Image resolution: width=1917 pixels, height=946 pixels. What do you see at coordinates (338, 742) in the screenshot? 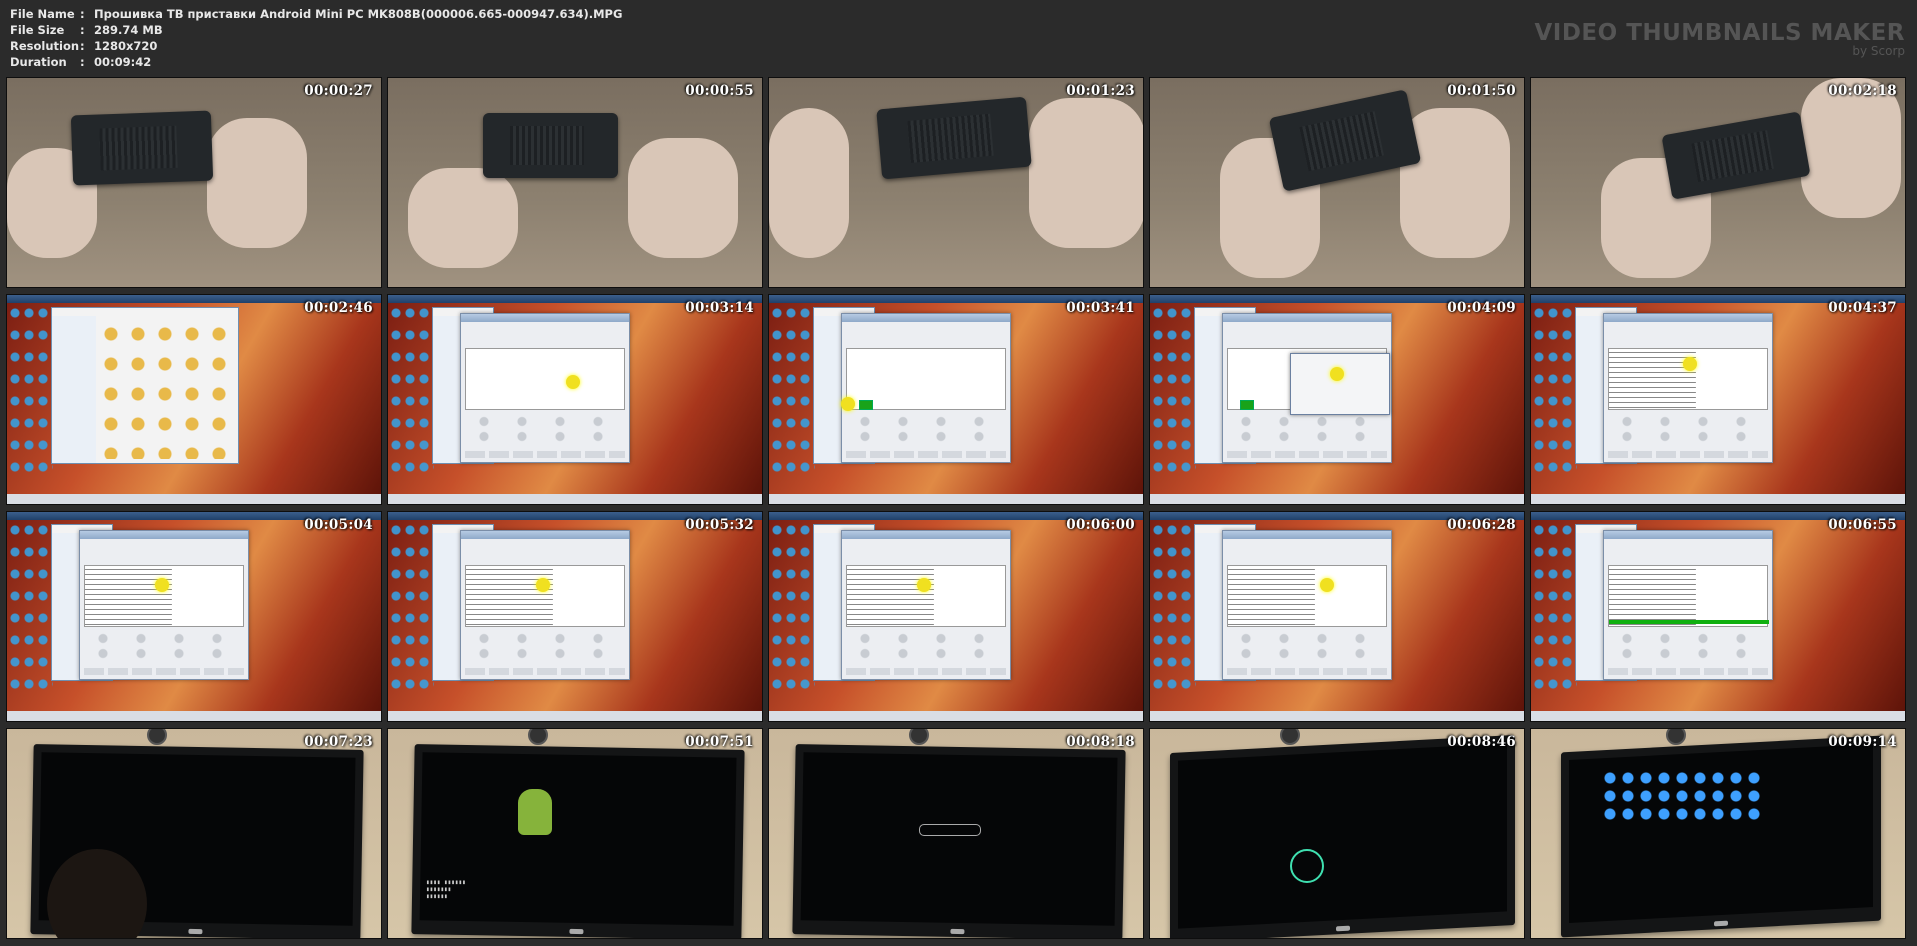
I see `timestamp: 00:07:23` at bounding box center [338, 742].